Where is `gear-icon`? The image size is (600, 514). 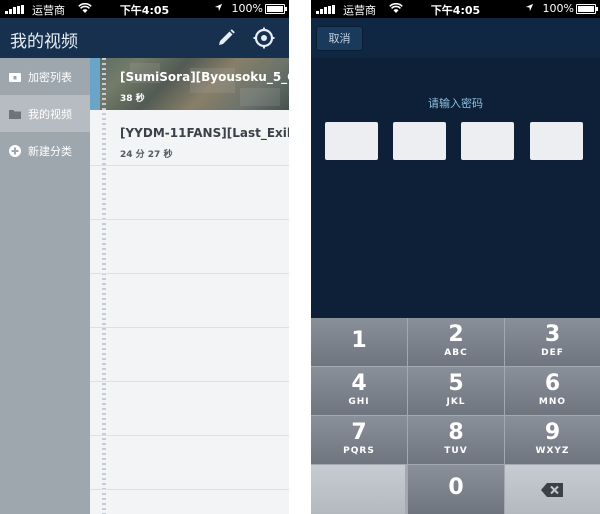 gear-icon is located at coordinates (264, 38).